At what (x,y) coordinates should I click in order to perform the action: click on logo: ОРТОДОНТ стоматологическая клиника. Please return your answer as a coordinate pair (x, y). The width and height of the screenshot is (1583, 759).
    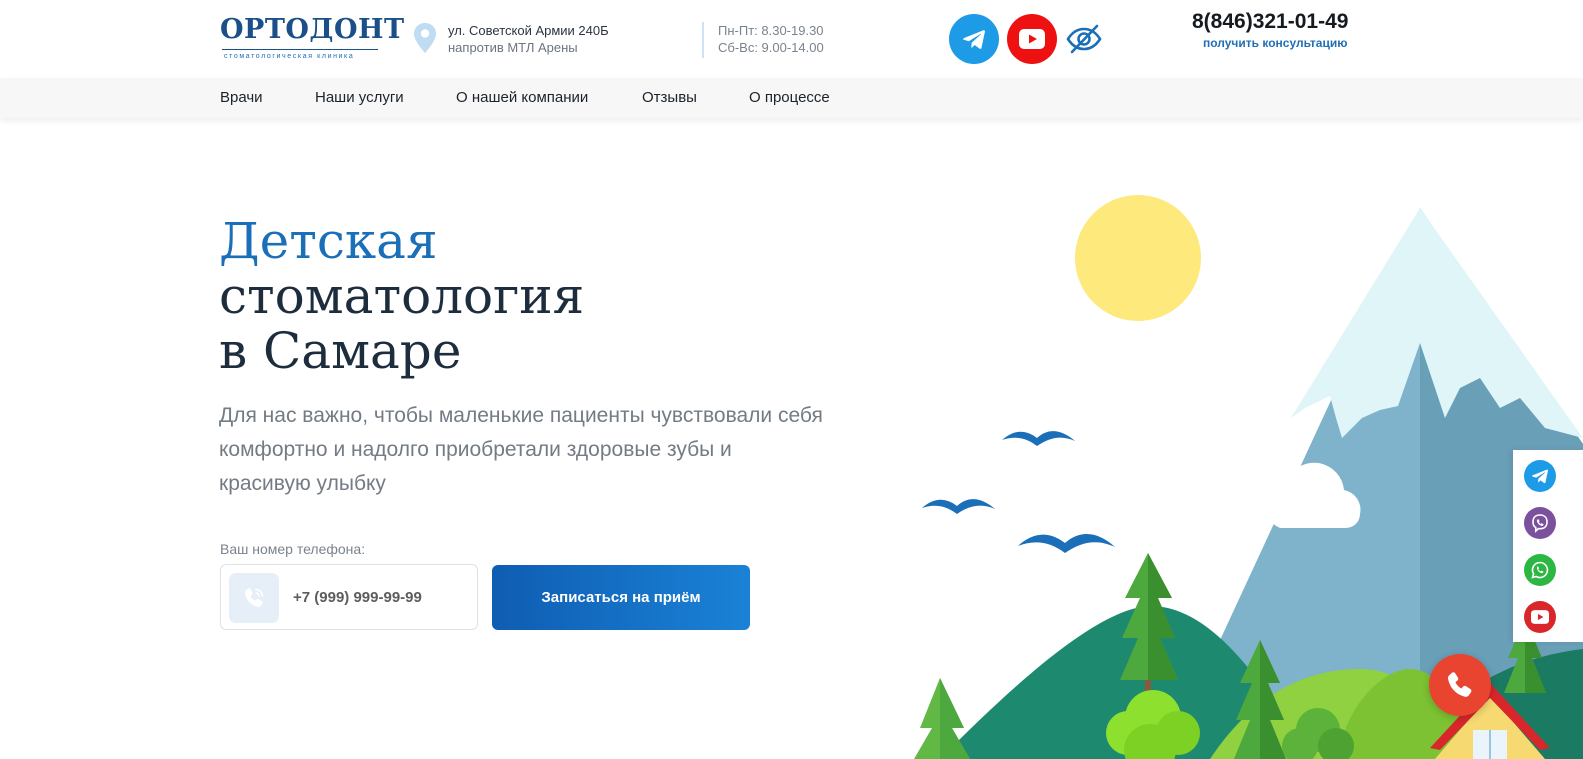
    Looking at the image, I should click on (312, 38).